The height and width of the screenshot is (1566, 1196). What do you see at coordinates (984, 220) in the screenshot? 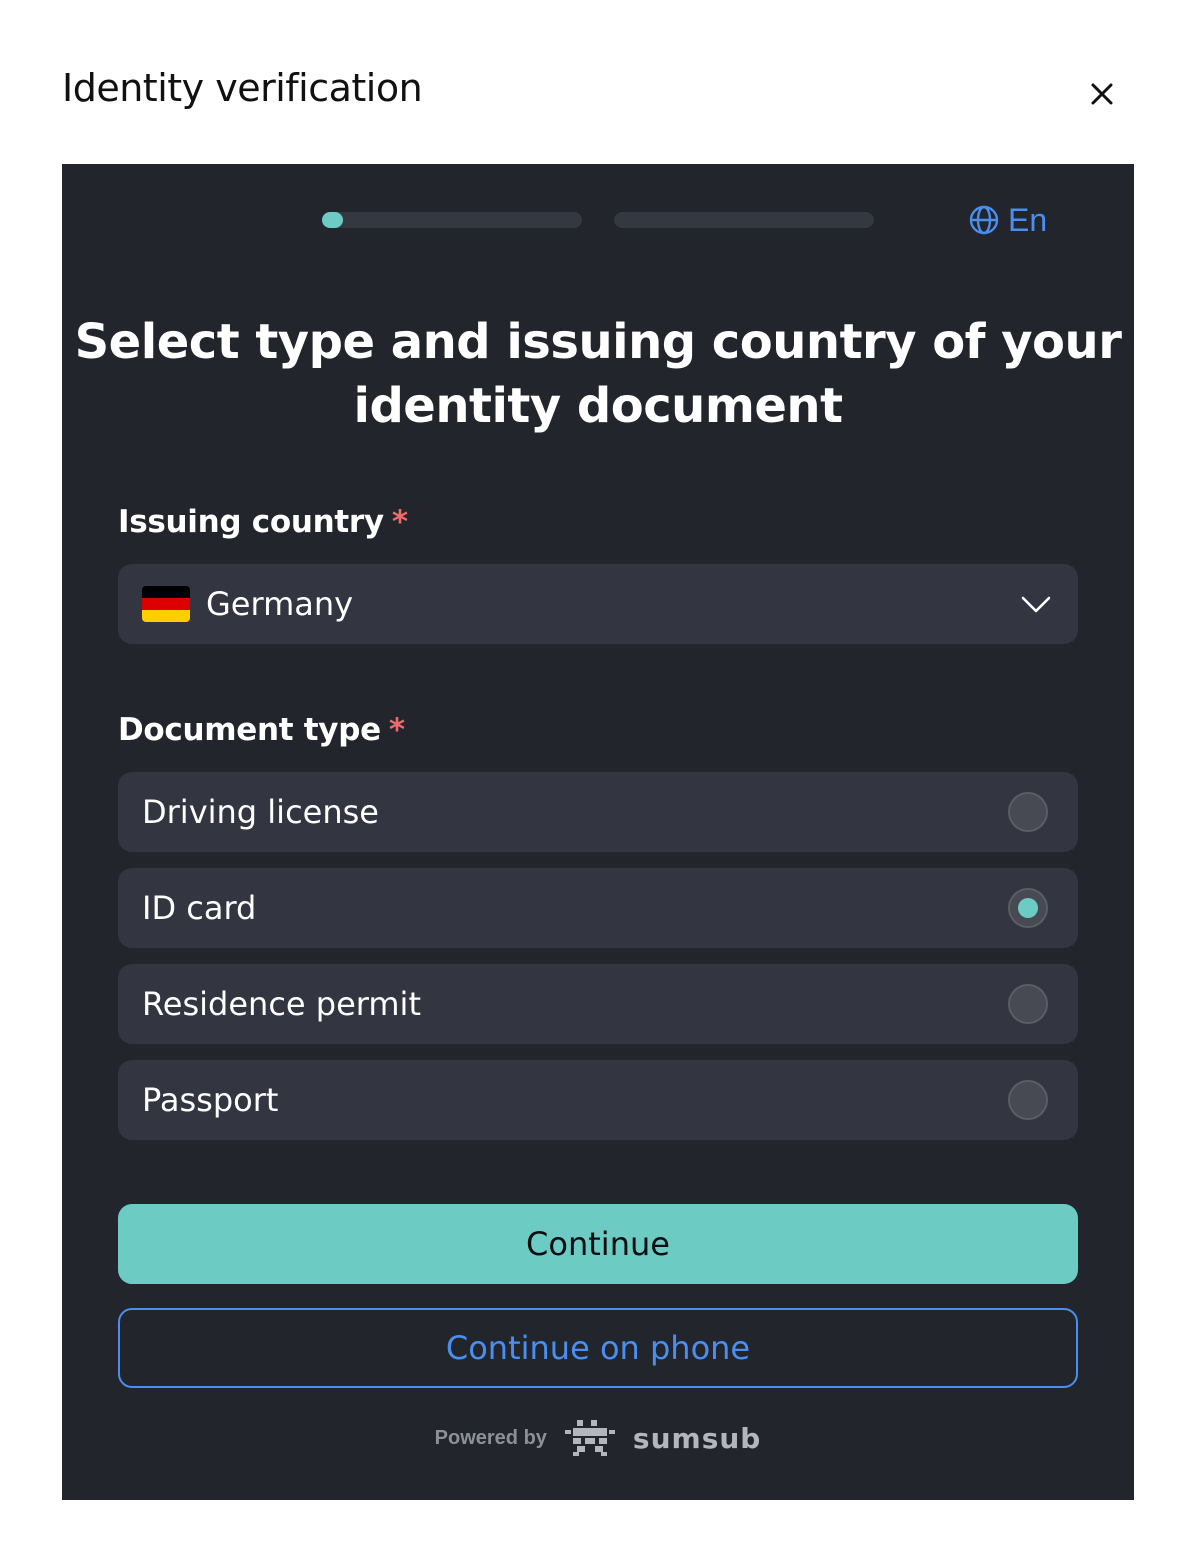
I see `globe-icon` at bounding box center [984, 220].